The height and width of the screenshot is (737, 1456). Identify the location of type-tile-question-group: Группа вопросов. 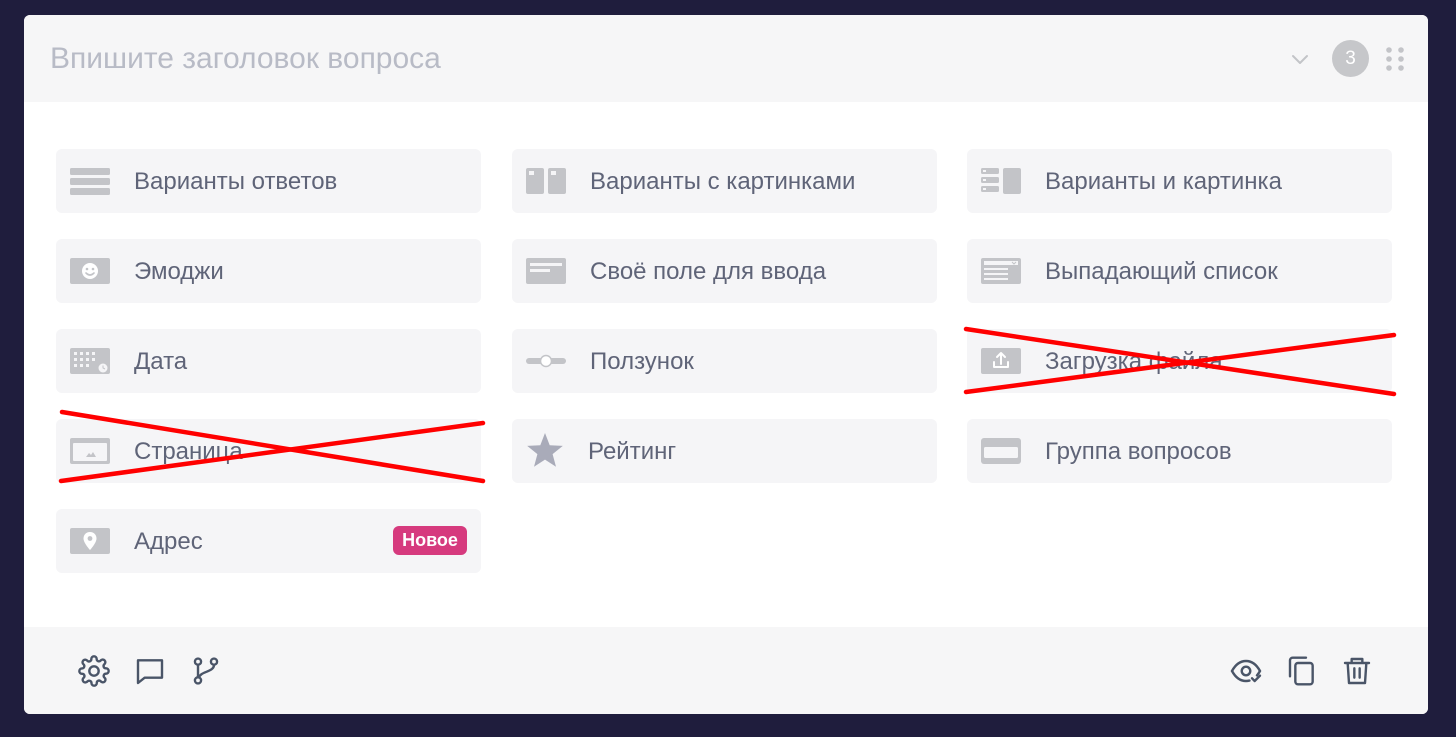
(1179, 451).